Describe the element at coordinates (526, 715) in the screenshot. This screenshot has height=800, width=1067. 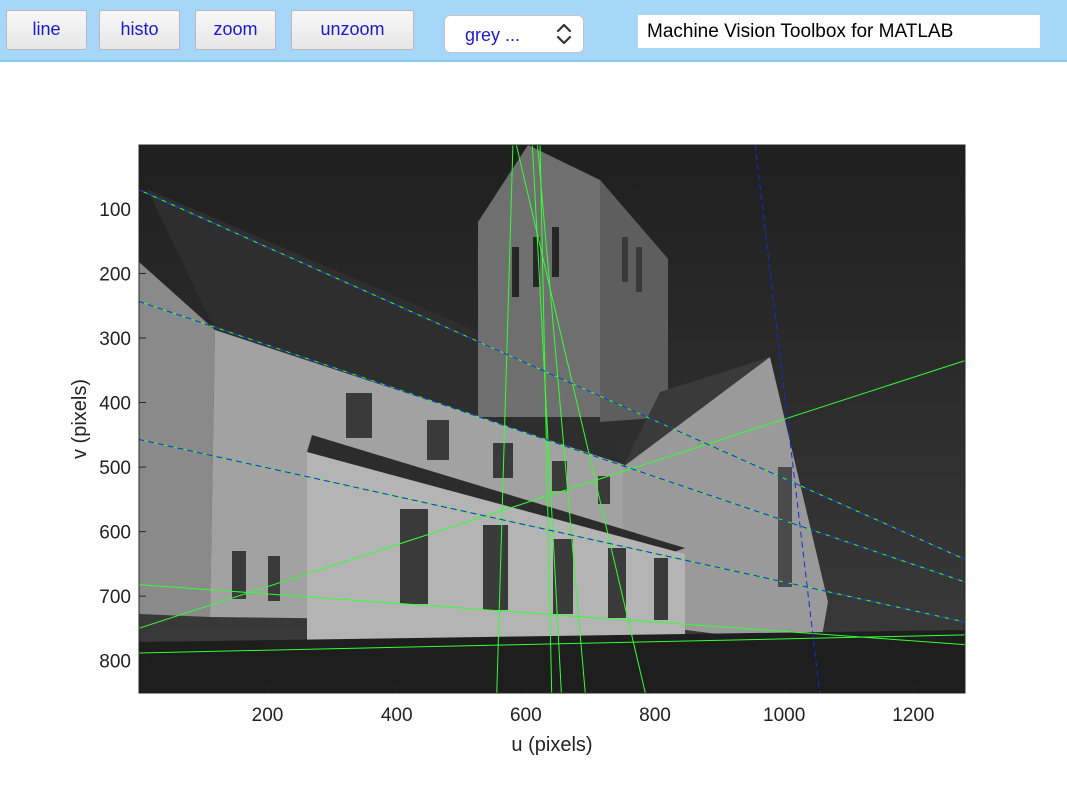
I see `x-tick-label: 600` at that location.